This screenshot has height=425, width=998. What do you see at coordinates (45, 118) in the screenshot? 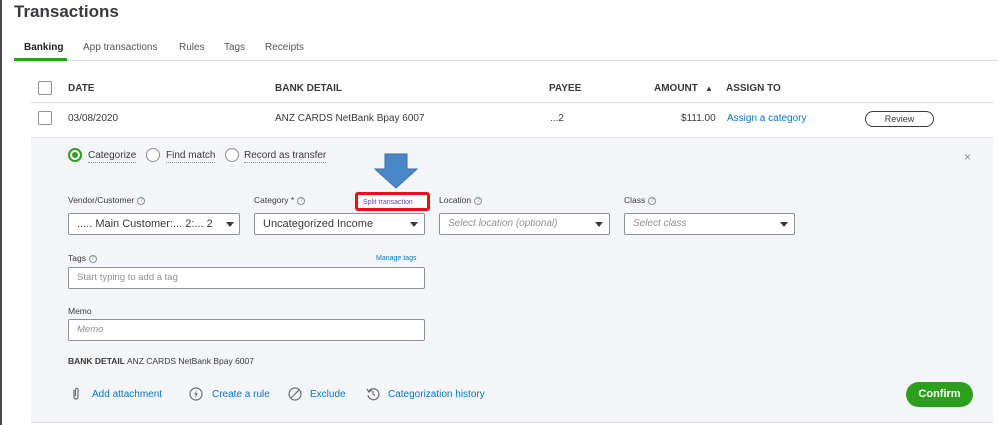
I see `row-checkbox` at bounding box center [45, 118].